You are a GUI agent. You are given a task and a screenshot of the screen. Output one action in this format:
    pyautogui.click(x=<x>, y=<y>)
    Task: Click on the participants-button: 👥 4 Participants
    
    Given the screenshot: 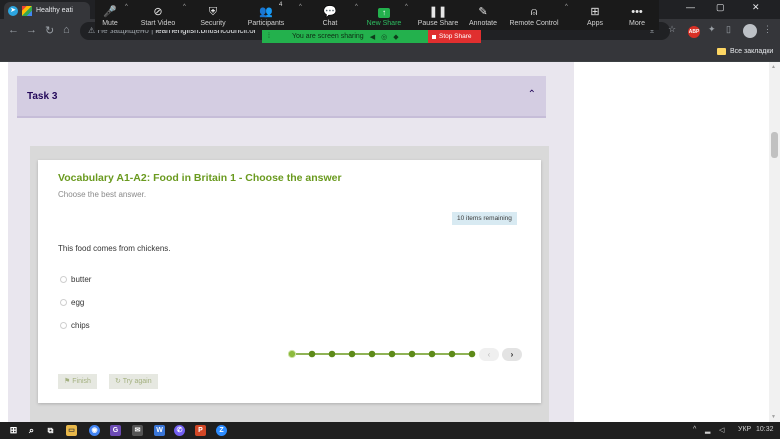 What is the action you would take?
    pyautogui.click(x=266, y=15)
    